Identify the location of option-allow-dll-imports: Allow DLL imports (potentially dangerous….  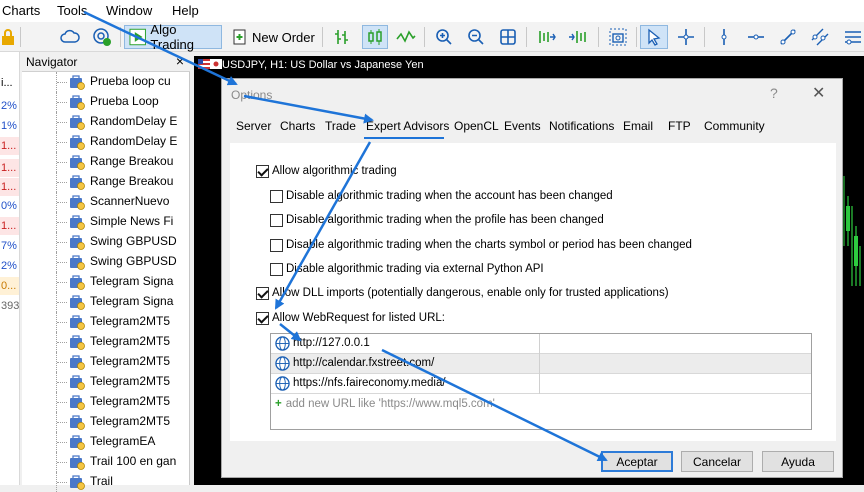
(462, 293).